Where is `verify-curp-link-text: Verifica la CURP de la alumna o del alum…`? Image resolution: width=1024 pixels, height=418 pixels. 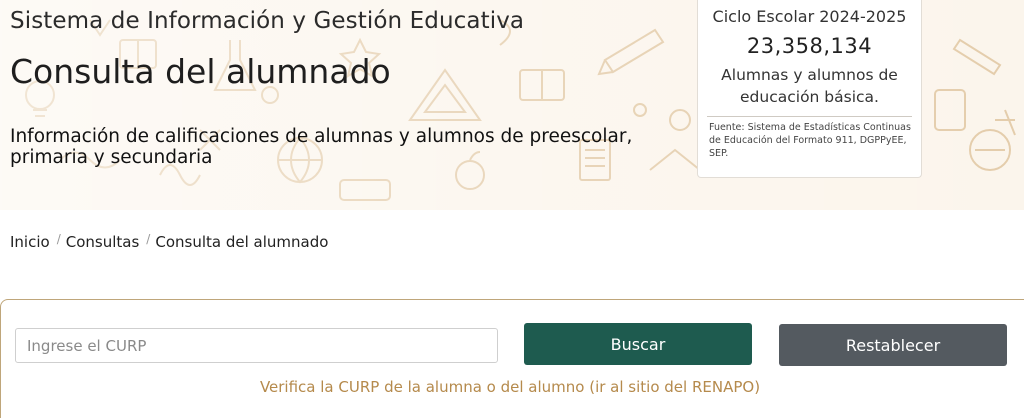
verify-curp-link-text: Verifica la CURP de la alumna o del alum… is located at coordinates (510, 387).